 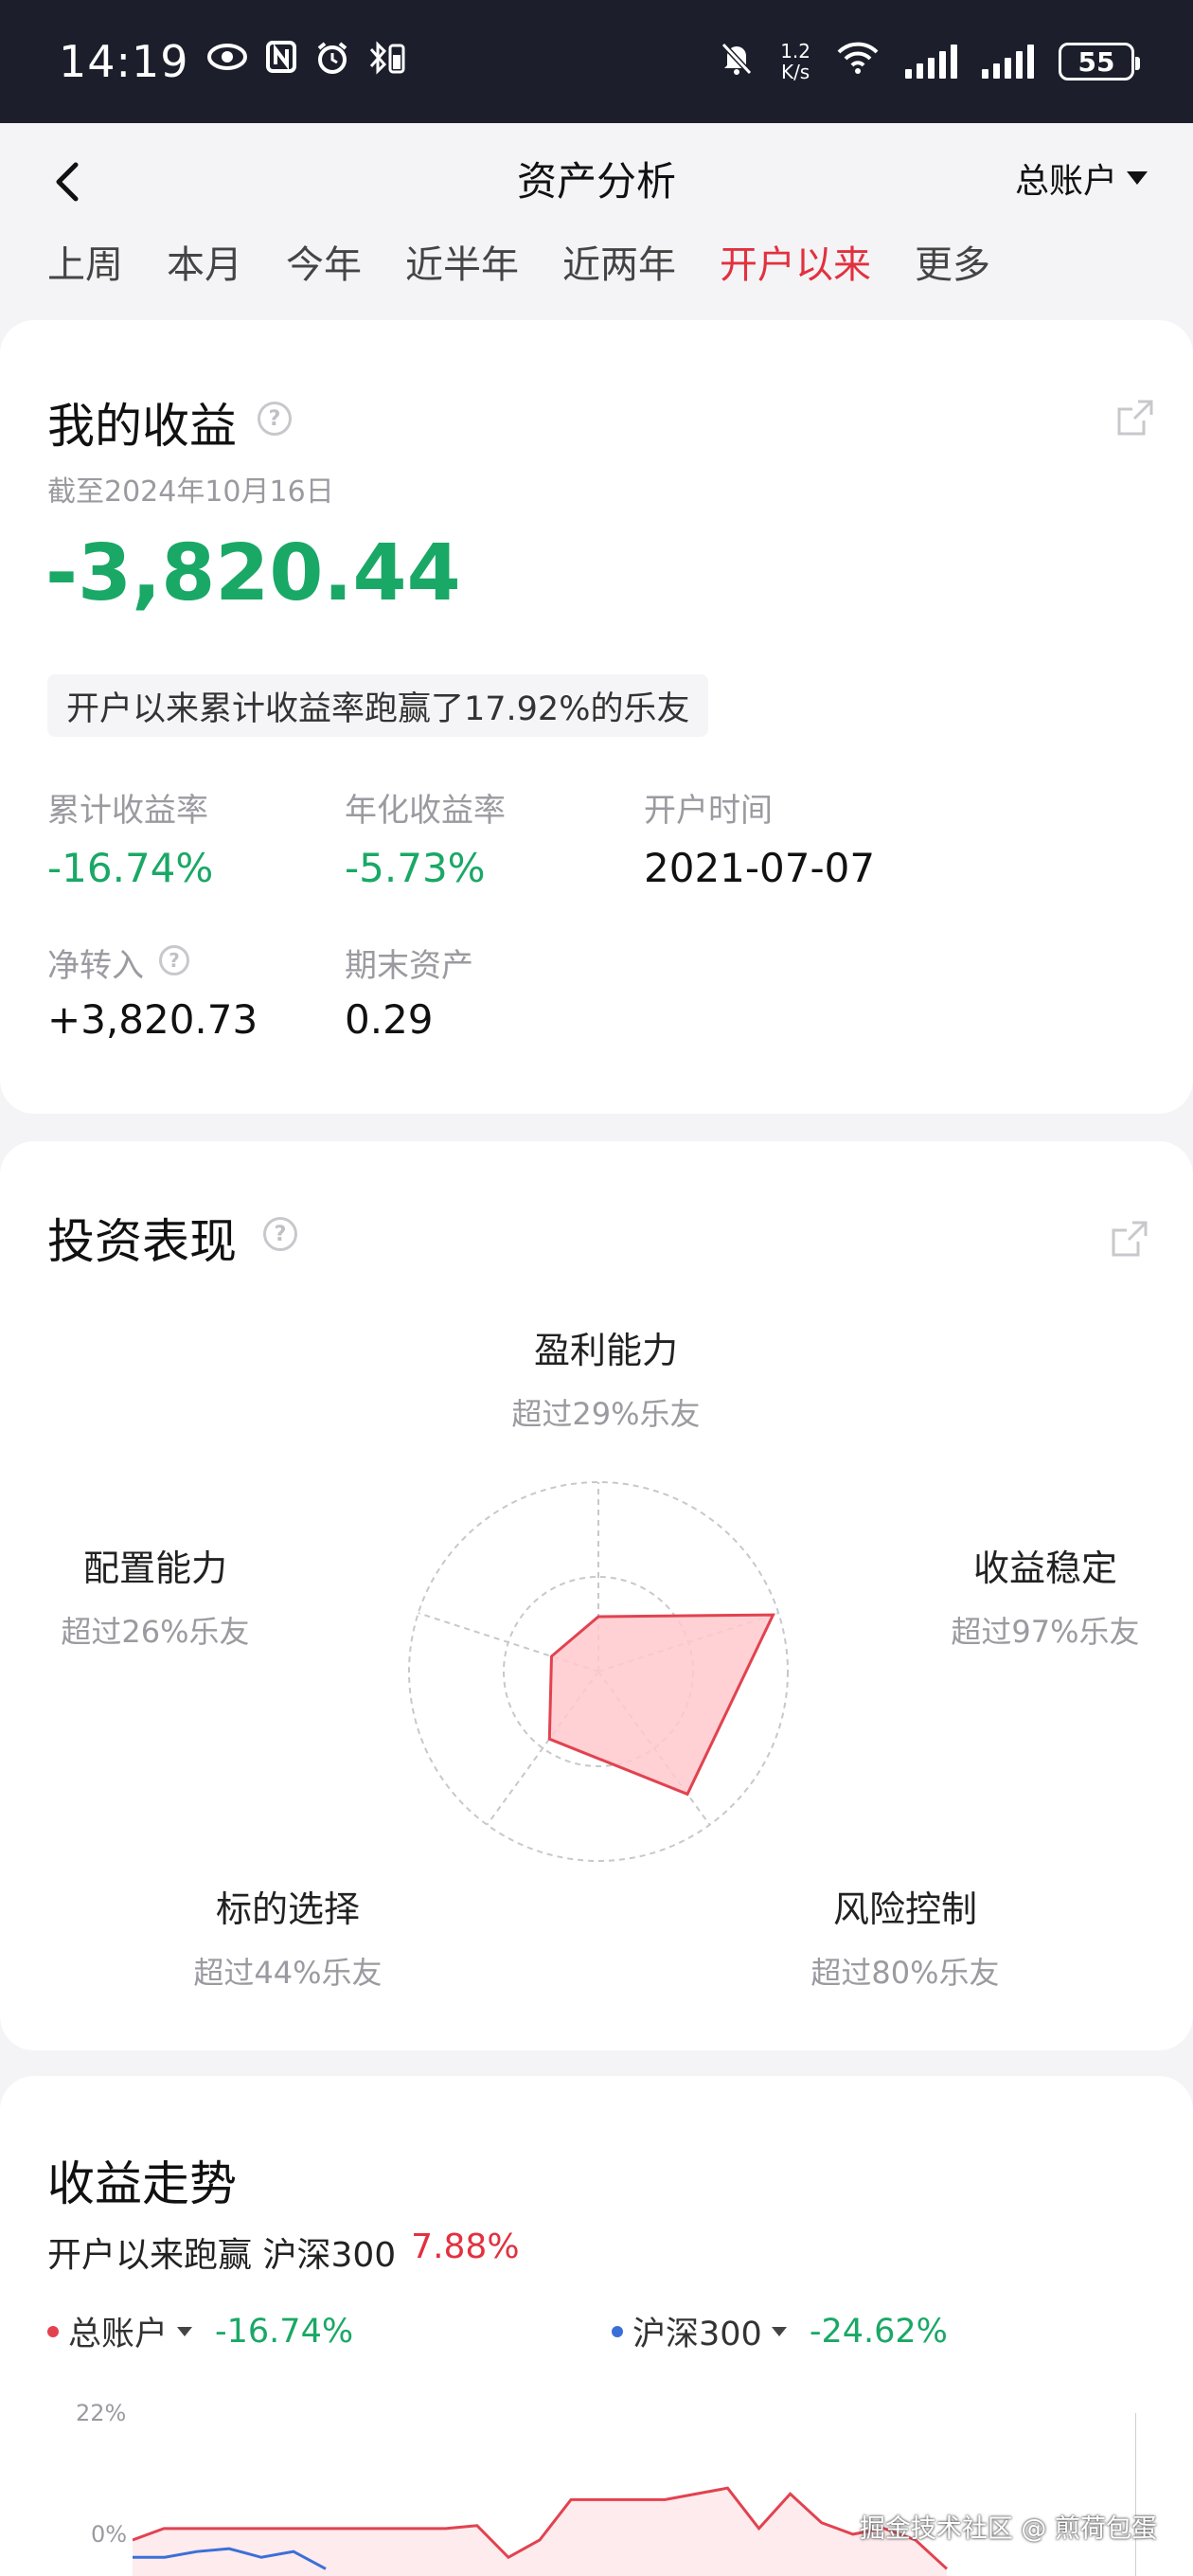 I want to click on legend-hs300: 沪深300 -24.62%, so click(x=780, y=2331).